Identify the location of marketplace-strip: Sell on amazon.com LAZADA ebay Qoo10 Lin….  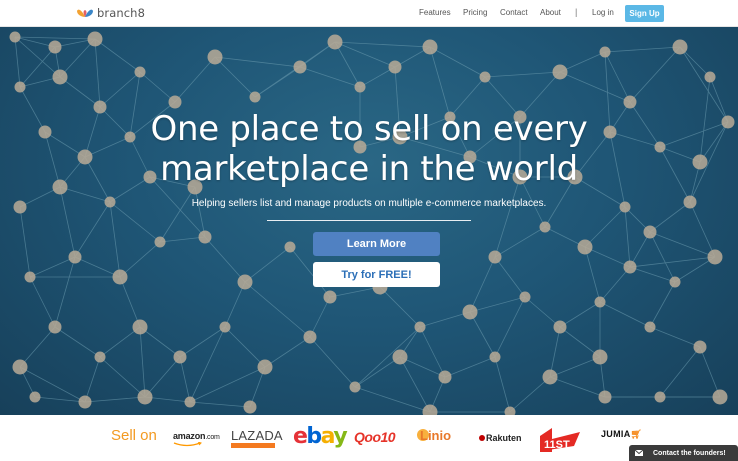
(369, 438).